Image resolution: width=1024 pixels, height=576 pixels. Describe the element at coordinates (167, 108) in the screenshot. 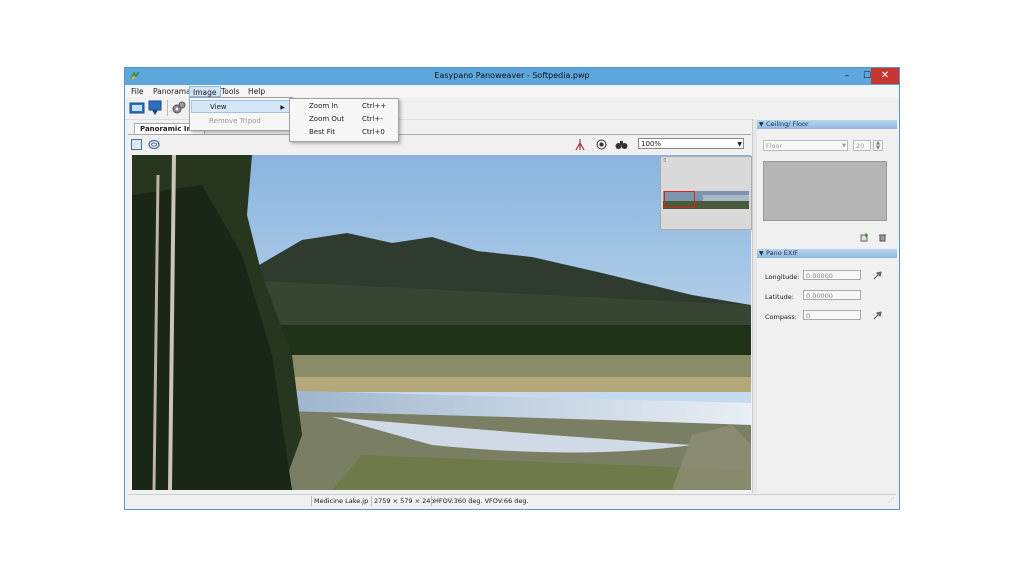

I see `toolbar-separator` at that location.